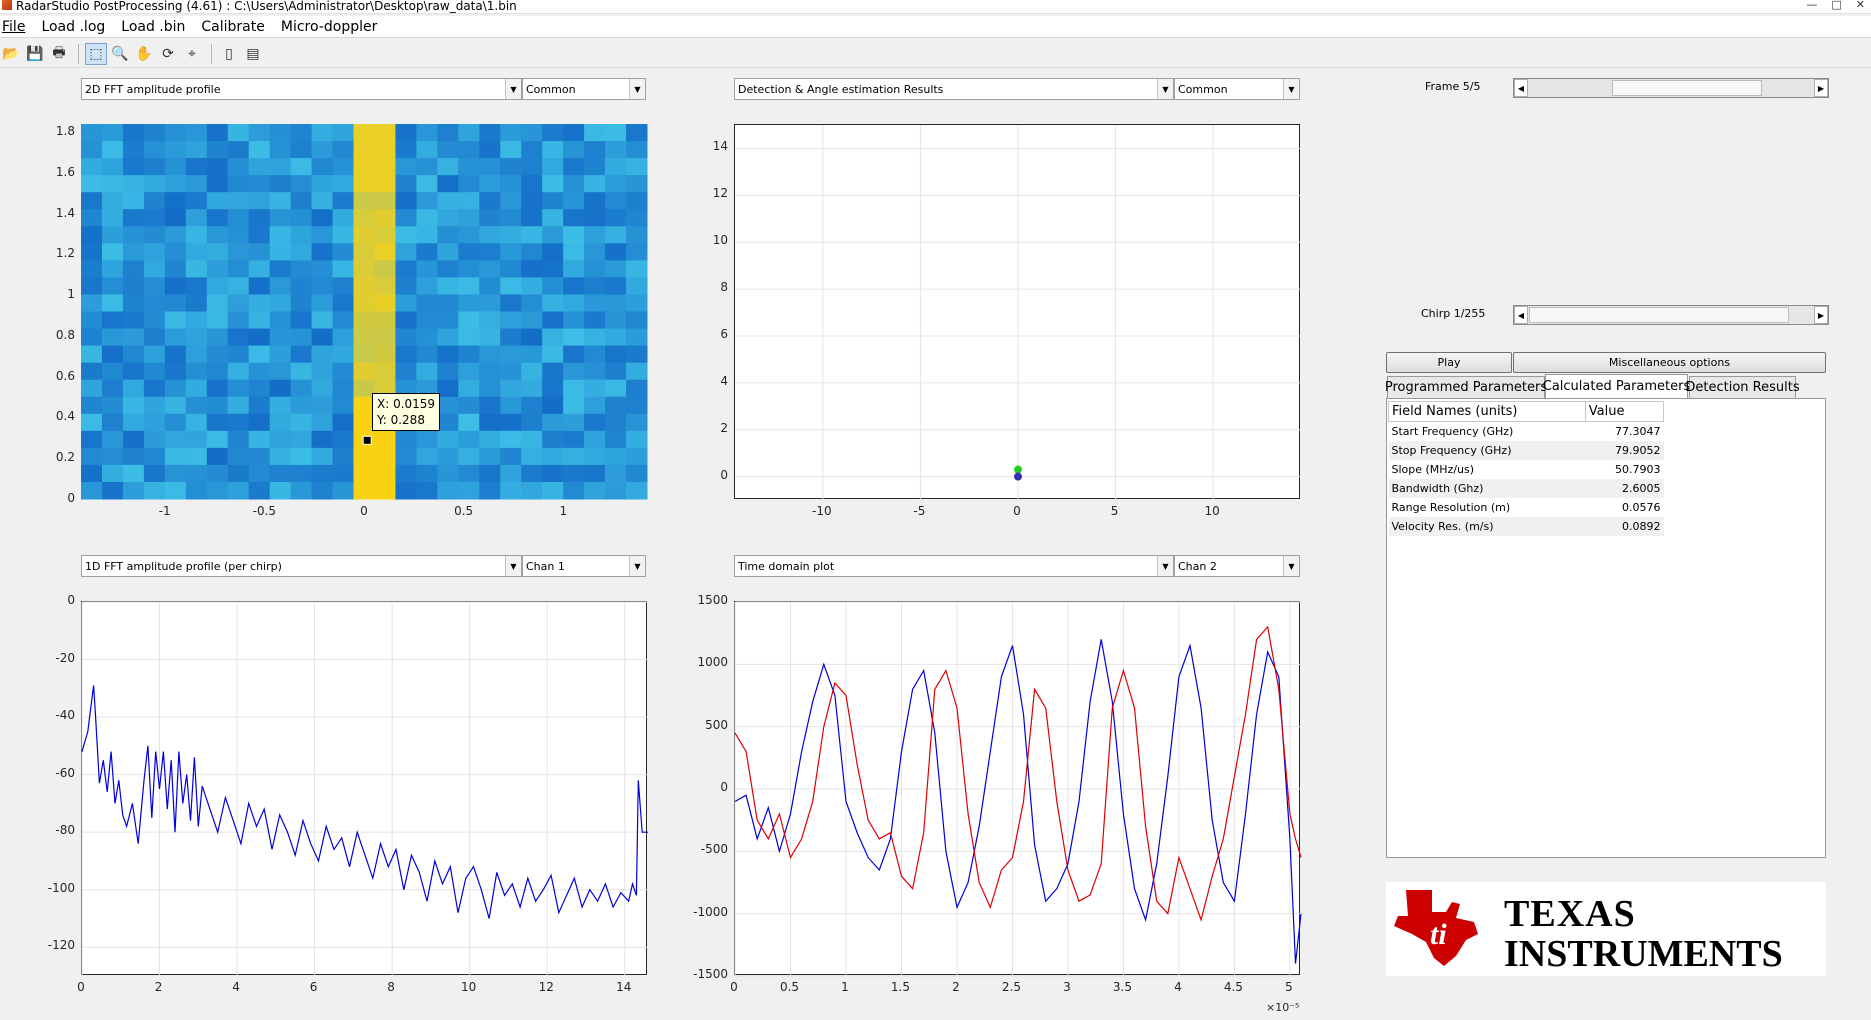 This screenshot has height=1020, width=1871. What do you see at coordinates (367, 440) in the screenshot?
I see `datatip-marker` at bounding box center [367, 440].